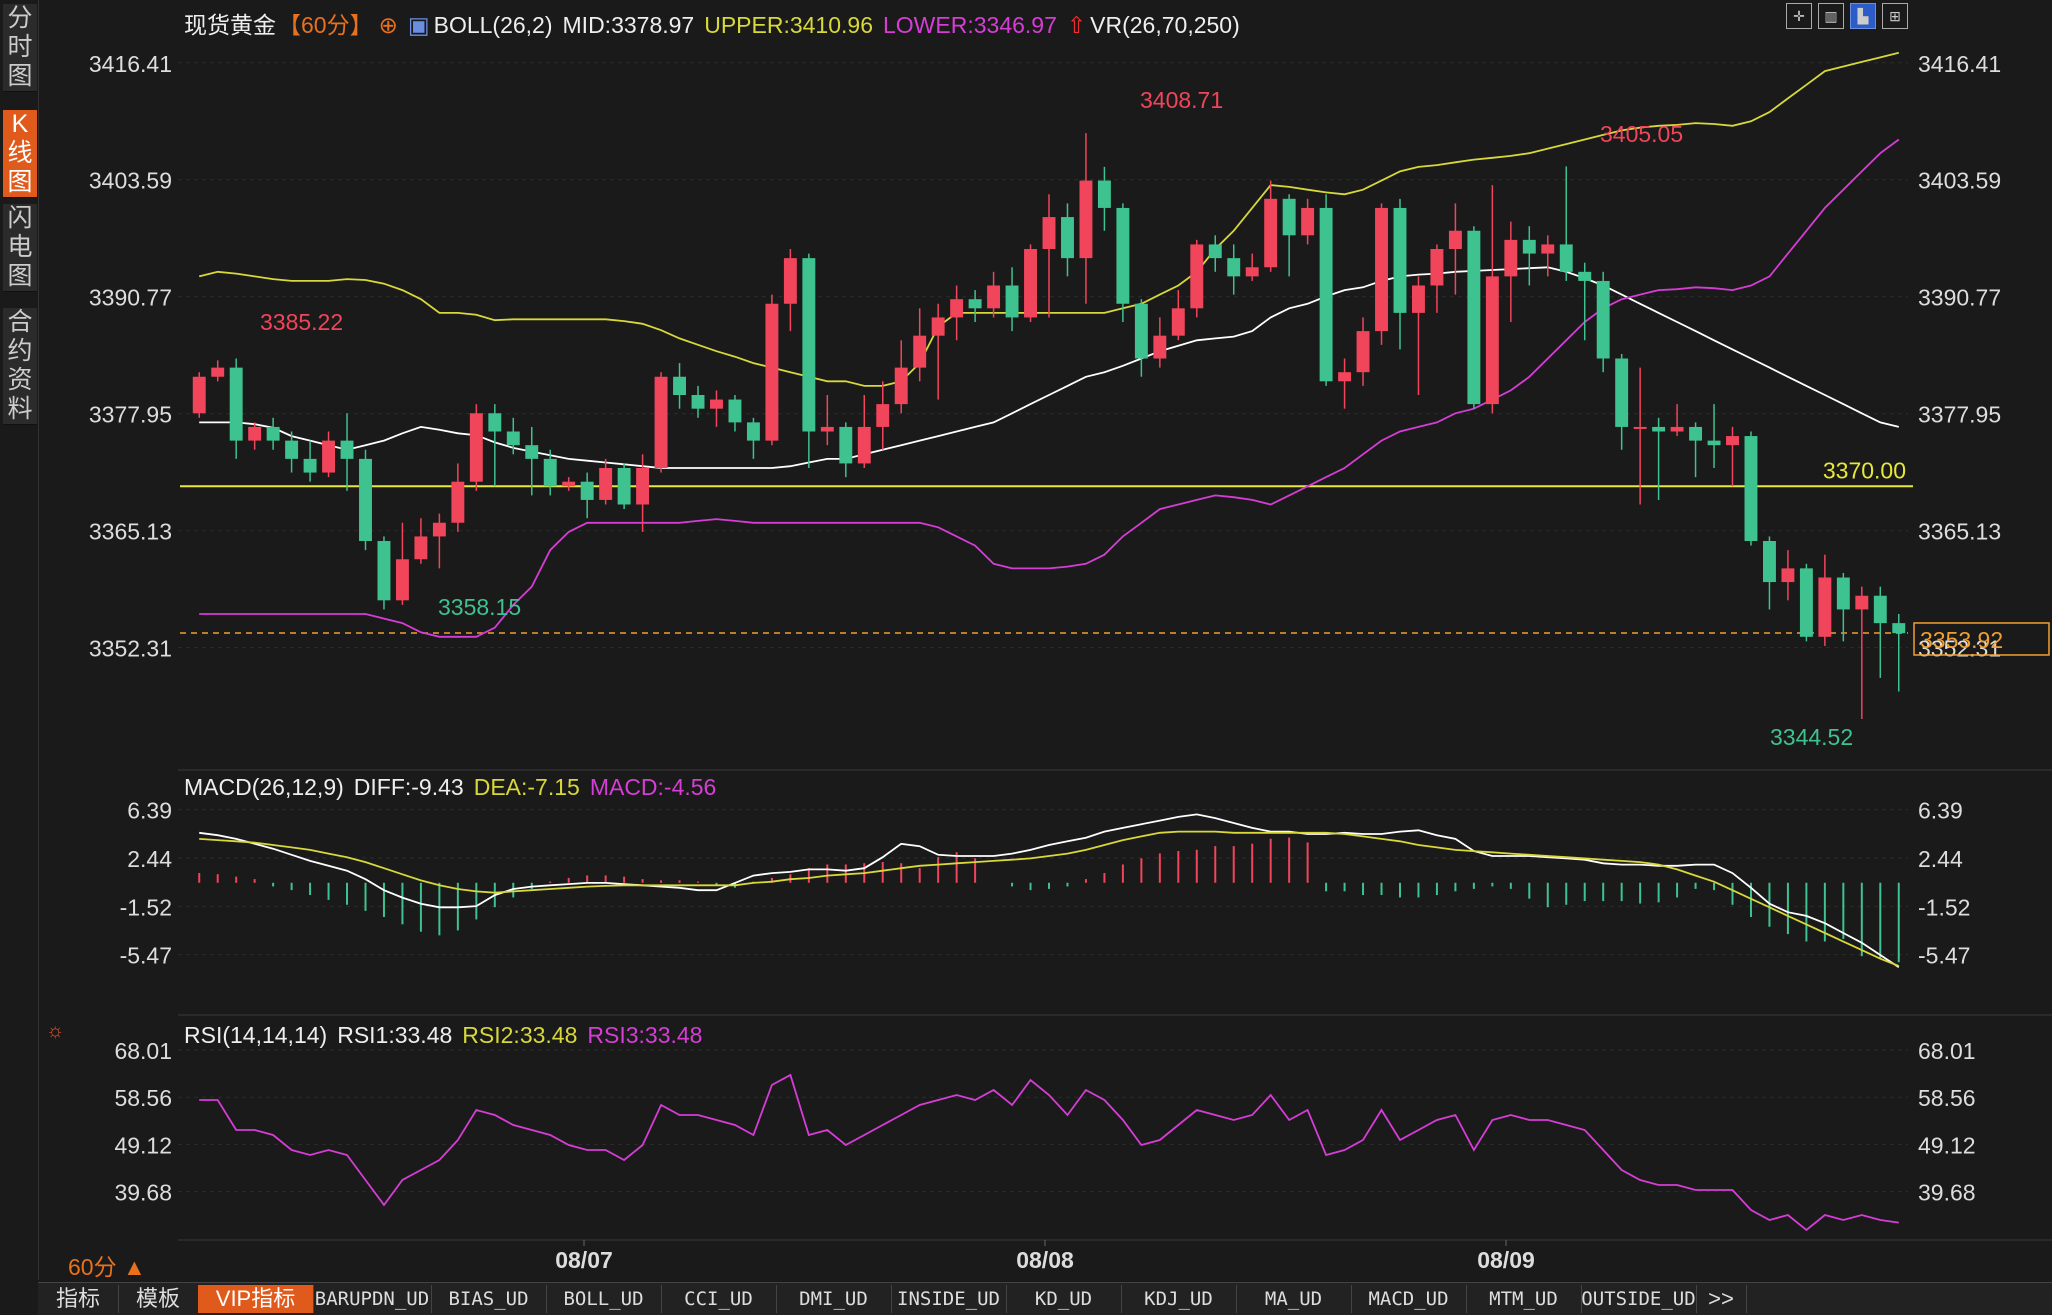 Image resolution: width=2052 pixels, height=1315 pixels. What do you see at coordinates (1049, 1152) in the screenshot?
I see `rsi-line` at bounding box center [1049, 1152].